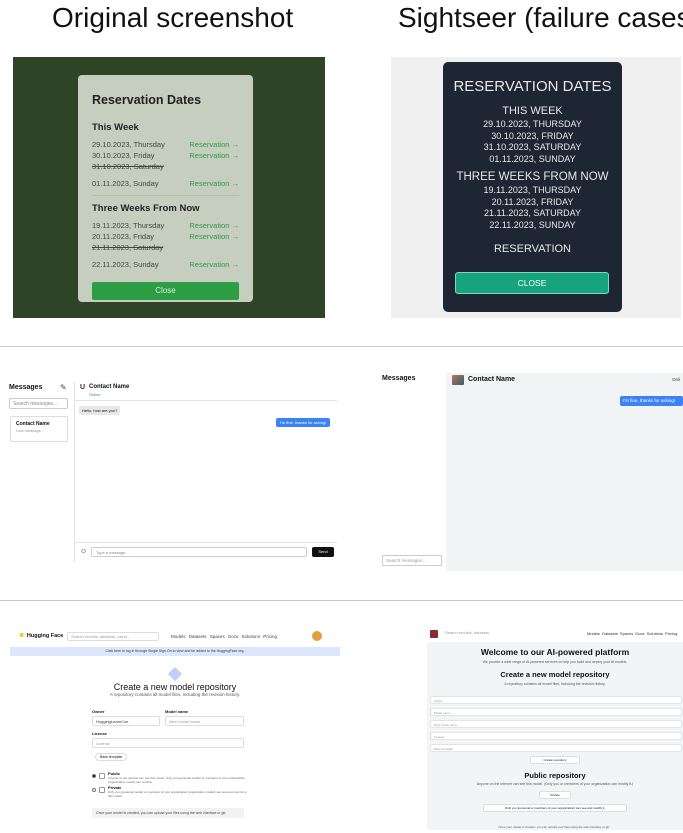  What do you see at coordinates (125, 264) in the screenshot?
I see `date-text: 22.11.2023, Sunday` at bounding box center [125, 264].